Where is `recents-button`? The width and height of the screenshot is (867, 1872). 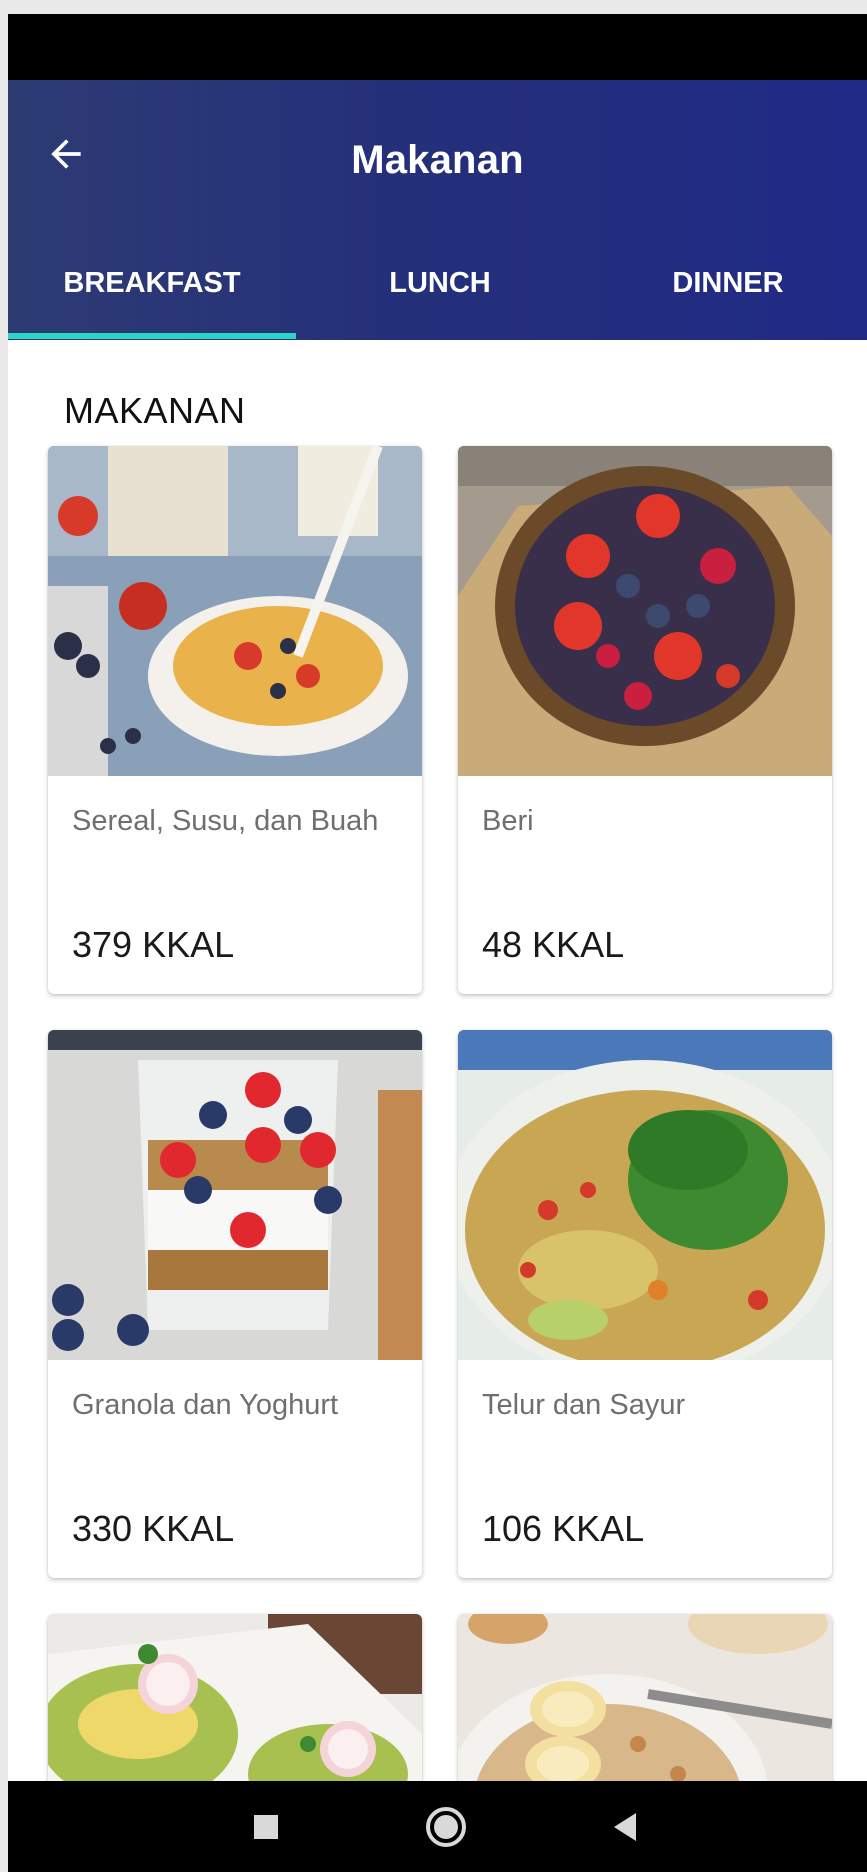 recents-button is located at coordinates (266, 1827).